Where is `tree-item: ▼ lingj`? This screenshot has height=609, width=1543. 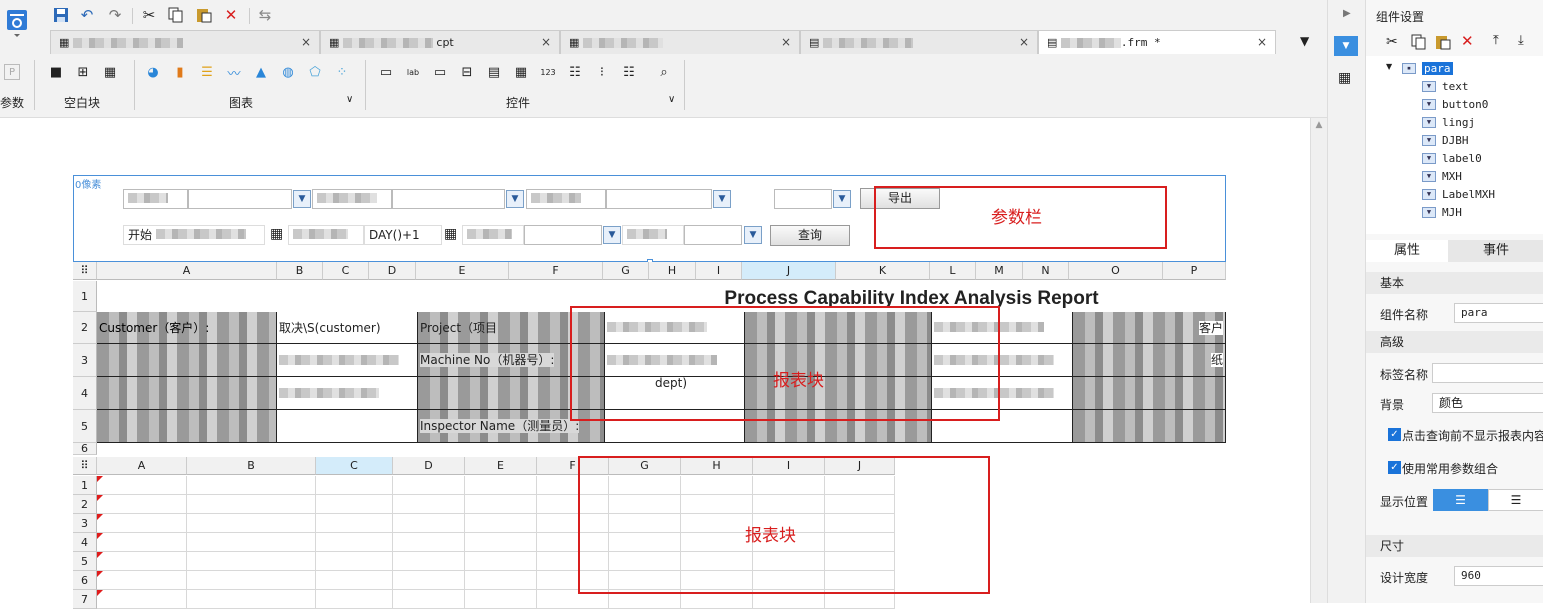
tree-item: ▼ lingj is located at coordinates (1448, 122).